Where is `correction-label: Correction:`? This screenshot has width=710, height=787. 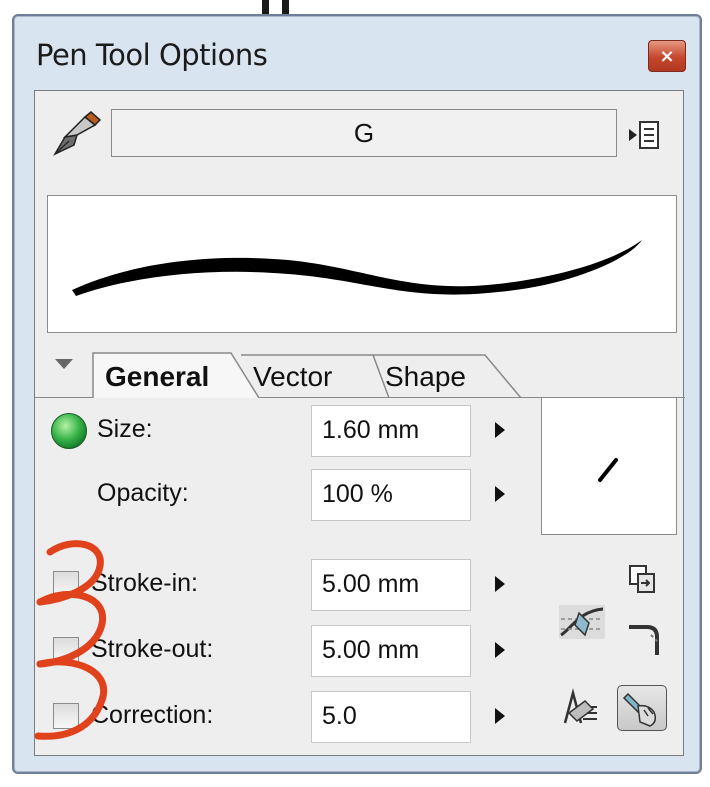 correction-label: Correction: is located at coordinates (152, 715).